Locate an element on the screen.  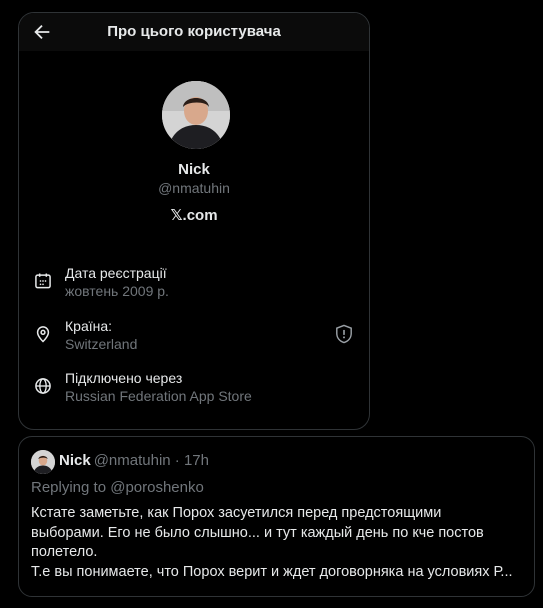
info-label: Дата реєстрації is located at coordinates (116, 273).